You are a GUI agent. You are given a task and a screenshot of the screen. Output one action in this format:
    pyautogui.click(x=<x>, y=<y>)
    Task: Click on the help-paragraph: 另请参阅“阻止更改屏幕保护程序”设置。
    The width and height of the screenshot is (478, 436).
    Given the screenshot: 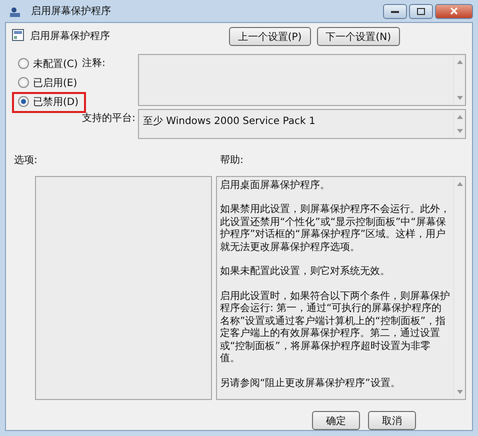 What is the action you would take?
    pyautogui.click(x=311, y=384)
    